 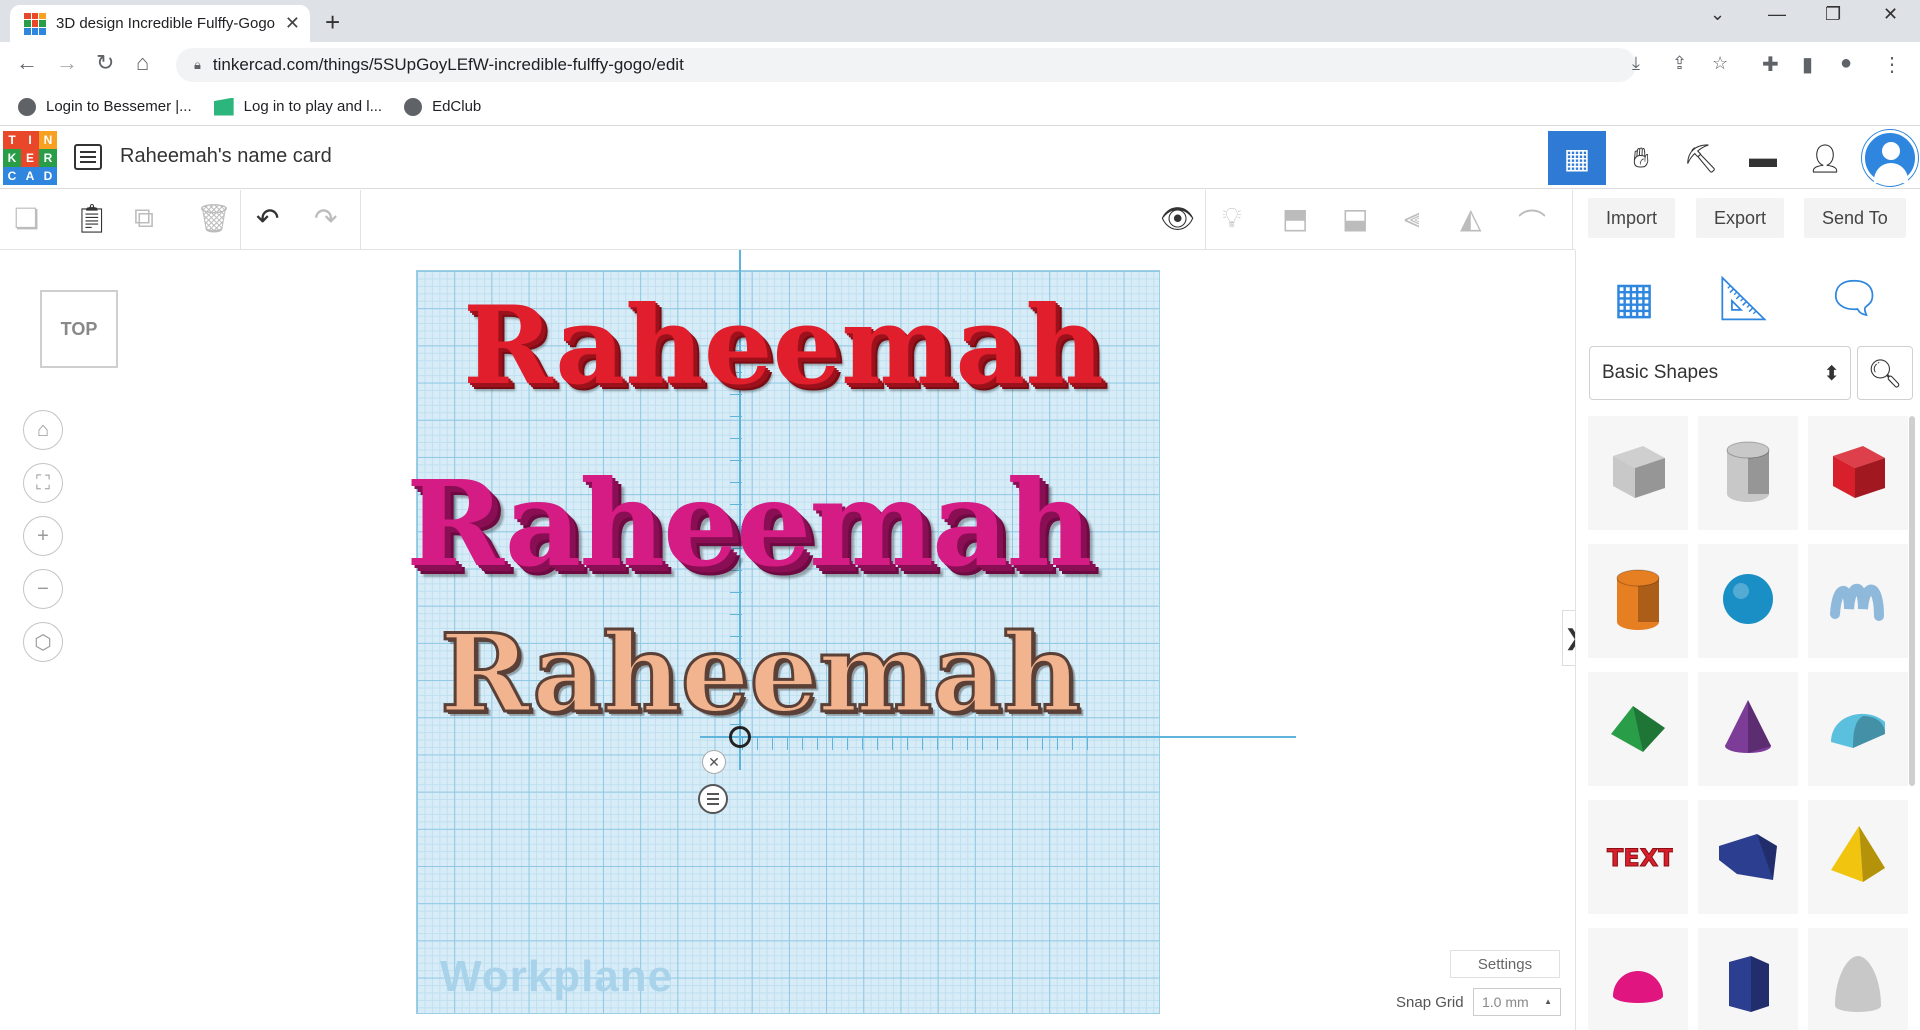 I want to click on duplicate-icon: ⧉, so click(x=144, y=218).